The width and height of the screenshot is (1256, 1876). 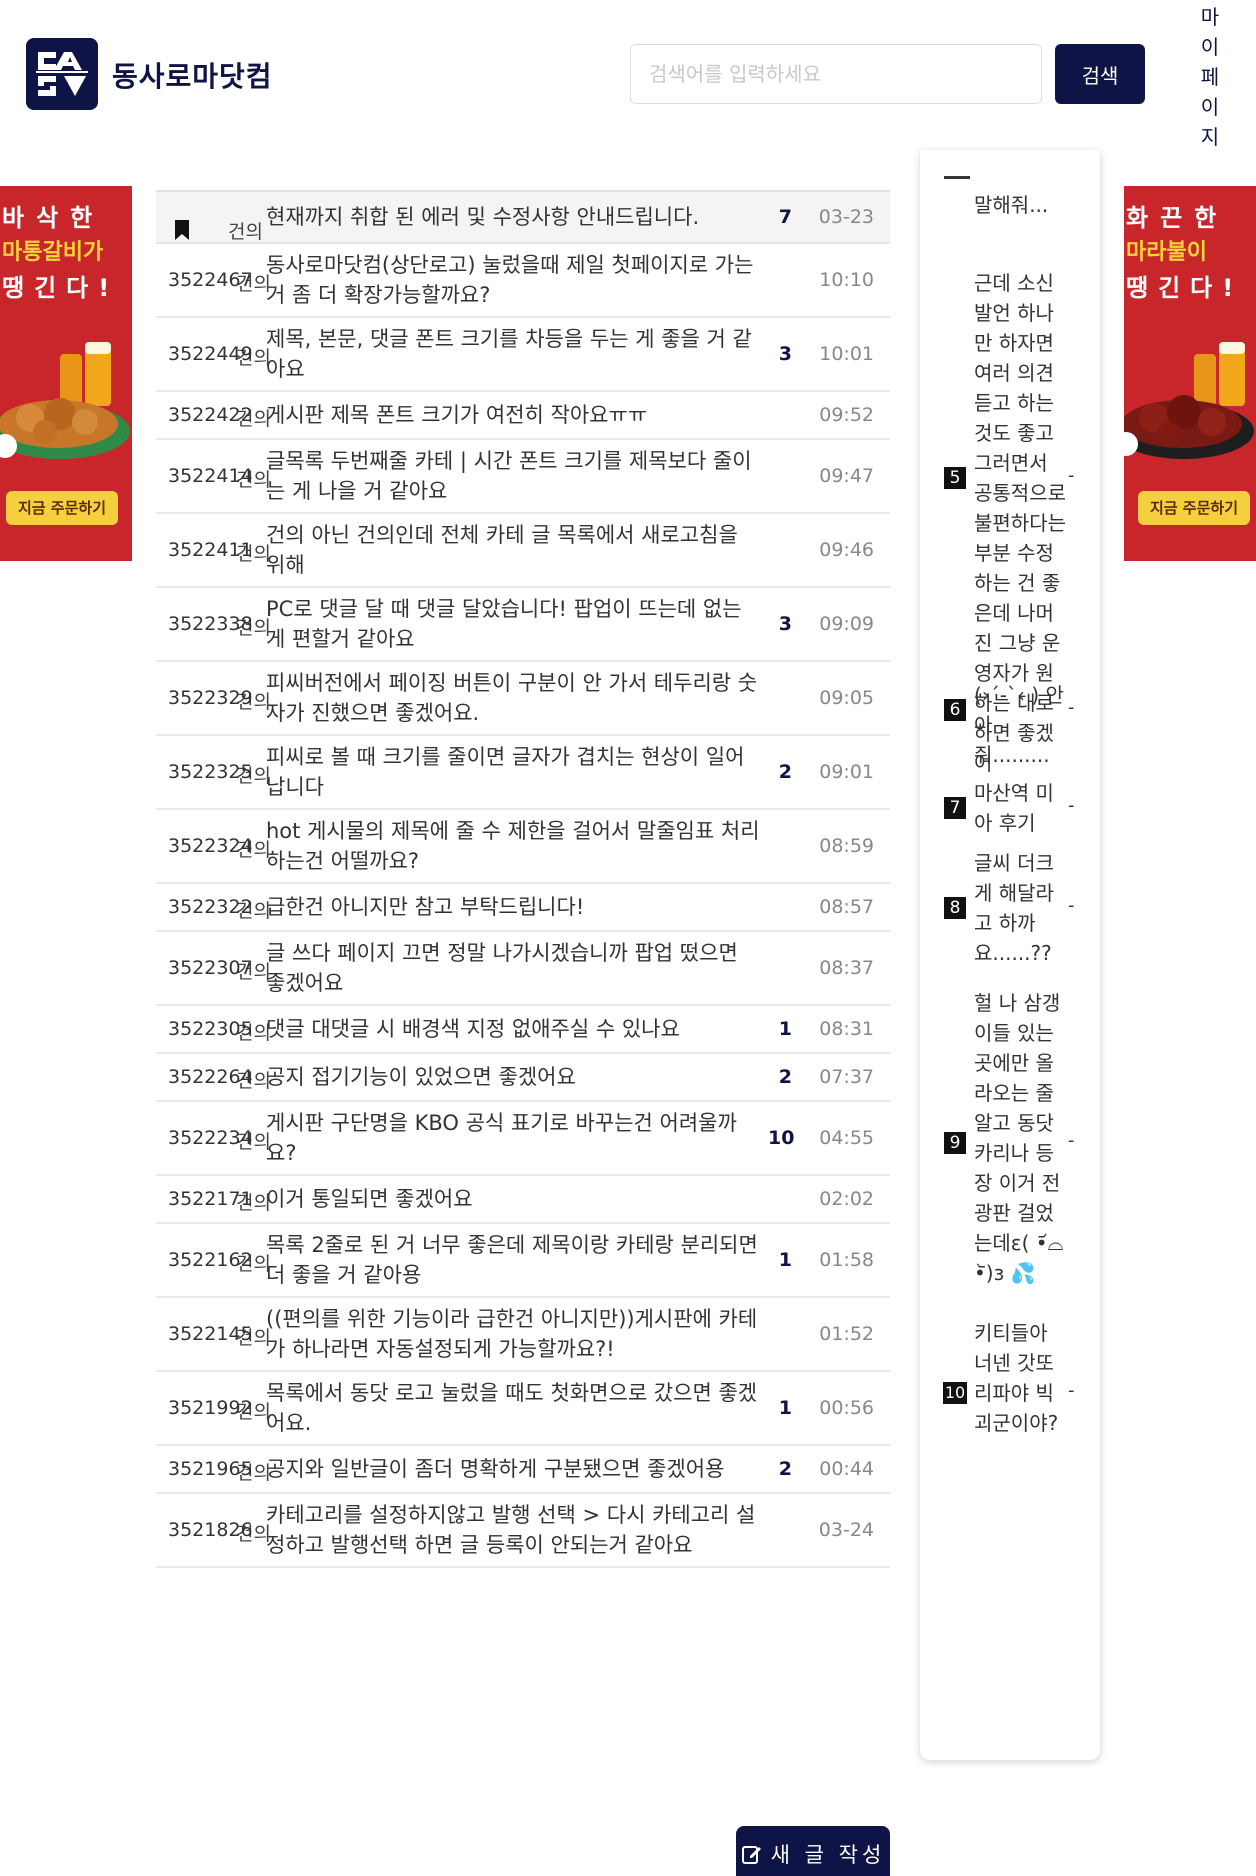 I want to click on post-id: 3522338, so click(x=210, y=624).